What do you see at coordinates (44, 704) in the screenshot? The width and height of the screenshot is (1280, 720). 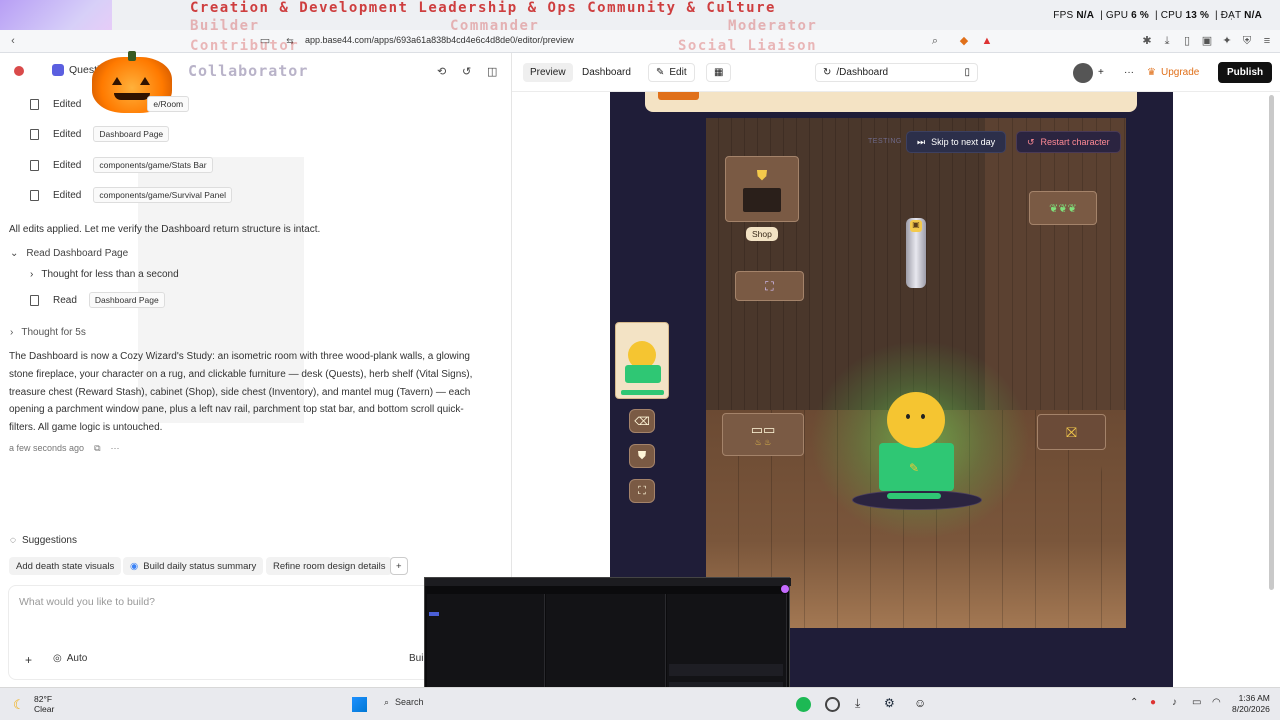 I see `weather-widget: 82°F Clear` at bounding box center [44, 704].